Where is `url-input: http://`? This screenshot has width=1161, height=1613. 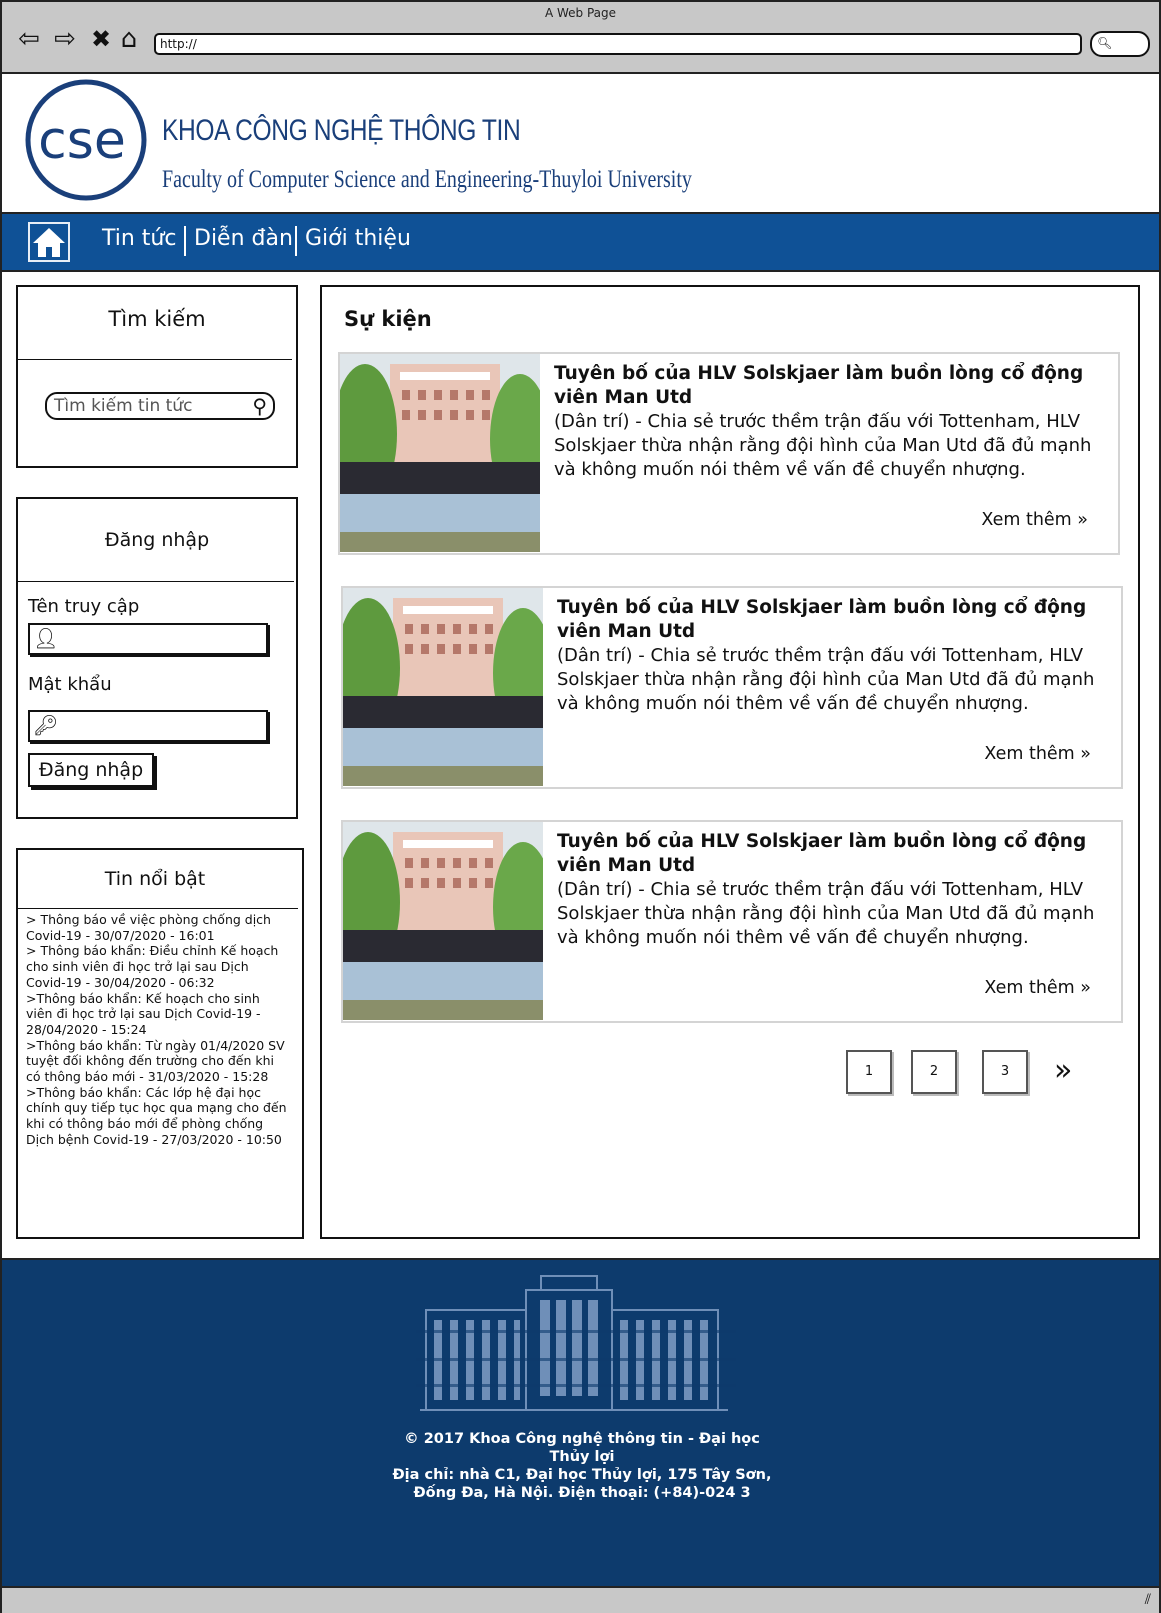
url-input: http:// is located at coordinates (618, 44).